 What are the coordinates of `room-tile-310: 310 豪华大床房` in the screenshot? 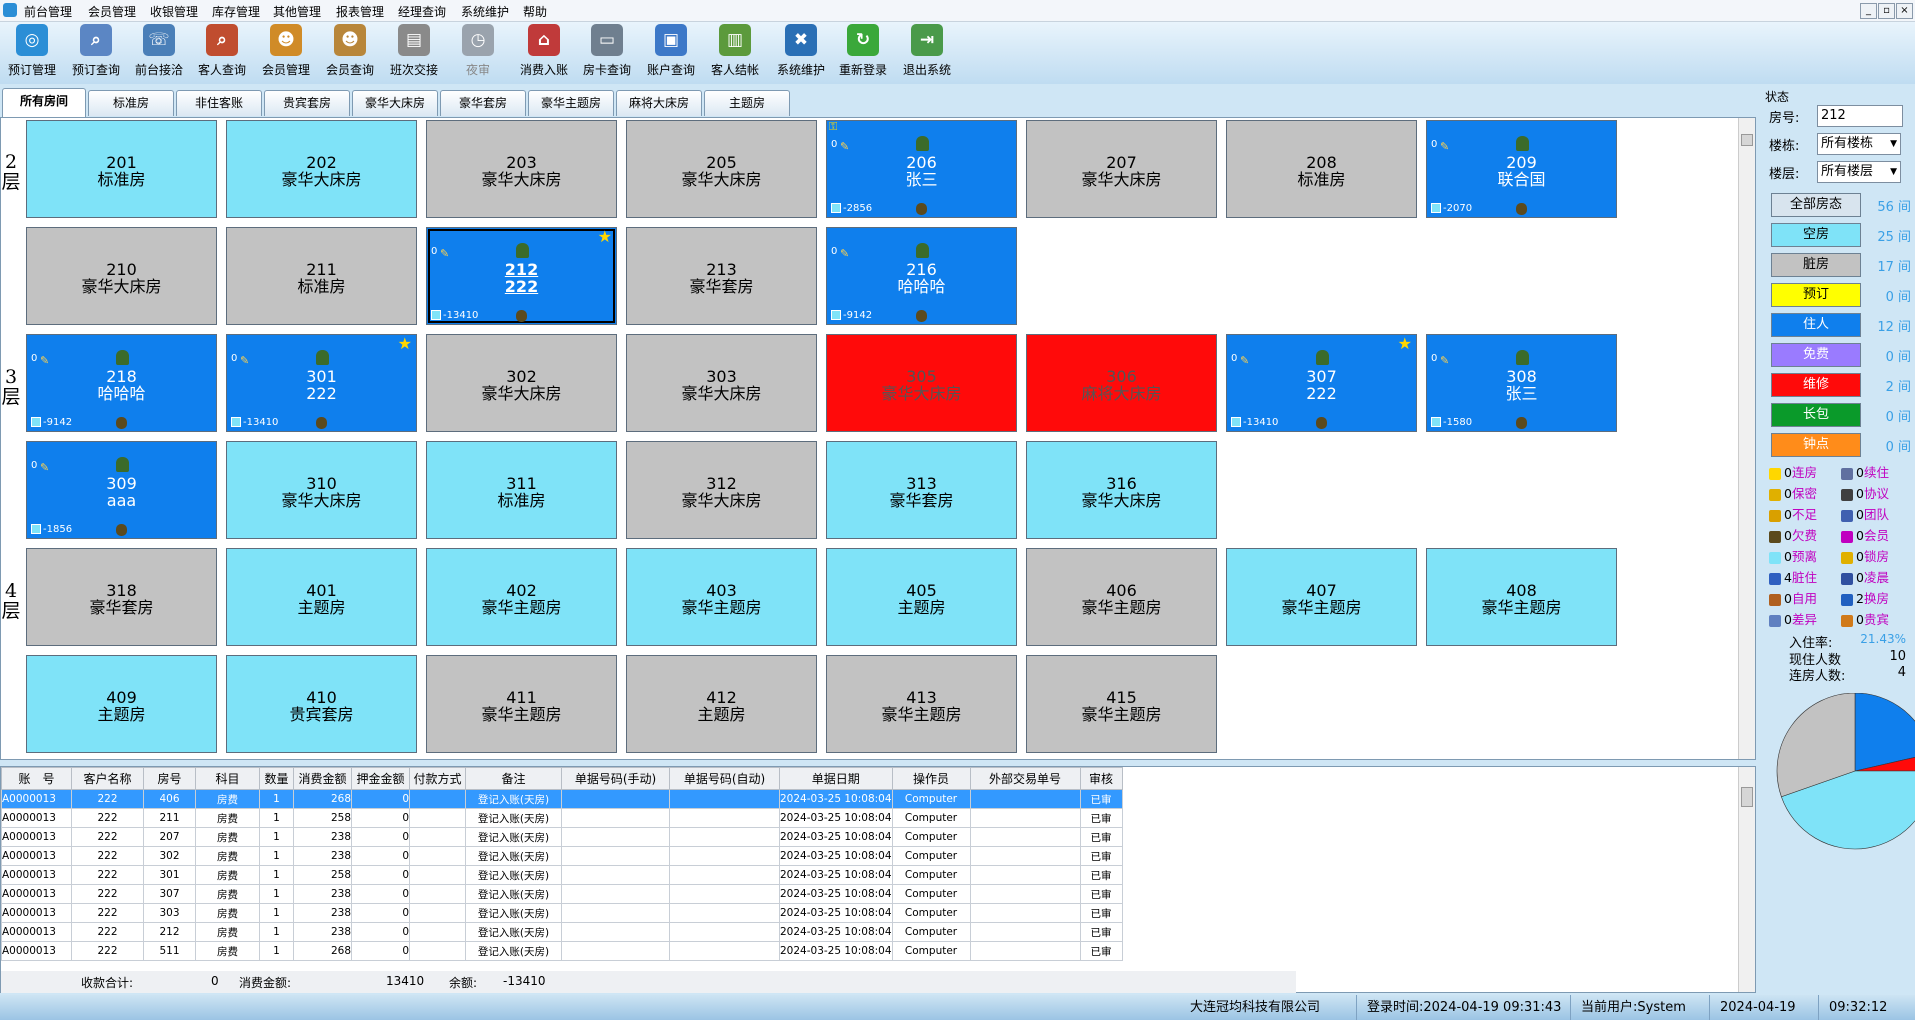 It's located at (321, 490).